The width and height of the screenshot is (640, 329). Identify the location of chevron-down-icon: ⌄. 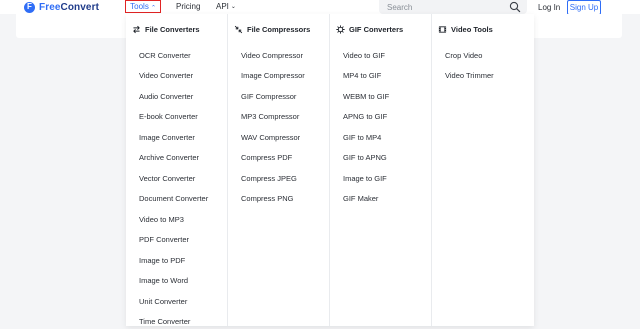
(233, 7).